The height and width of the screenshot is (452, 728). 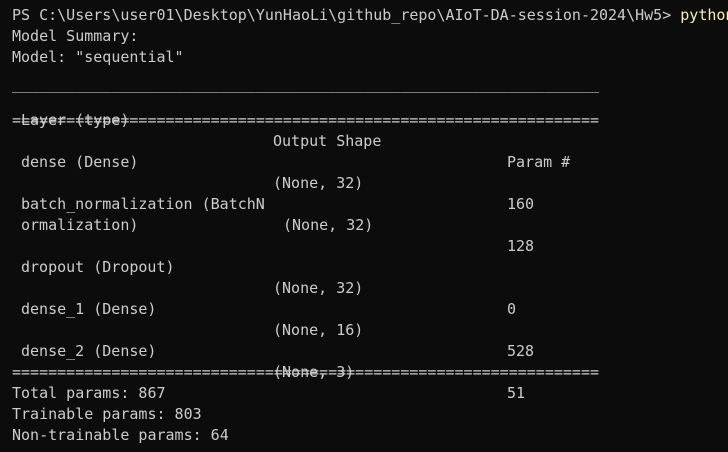 What do you see at coordinates (521, 351) in the screenshot?
I see `param-count: 528` at bounding box center [521, 351].